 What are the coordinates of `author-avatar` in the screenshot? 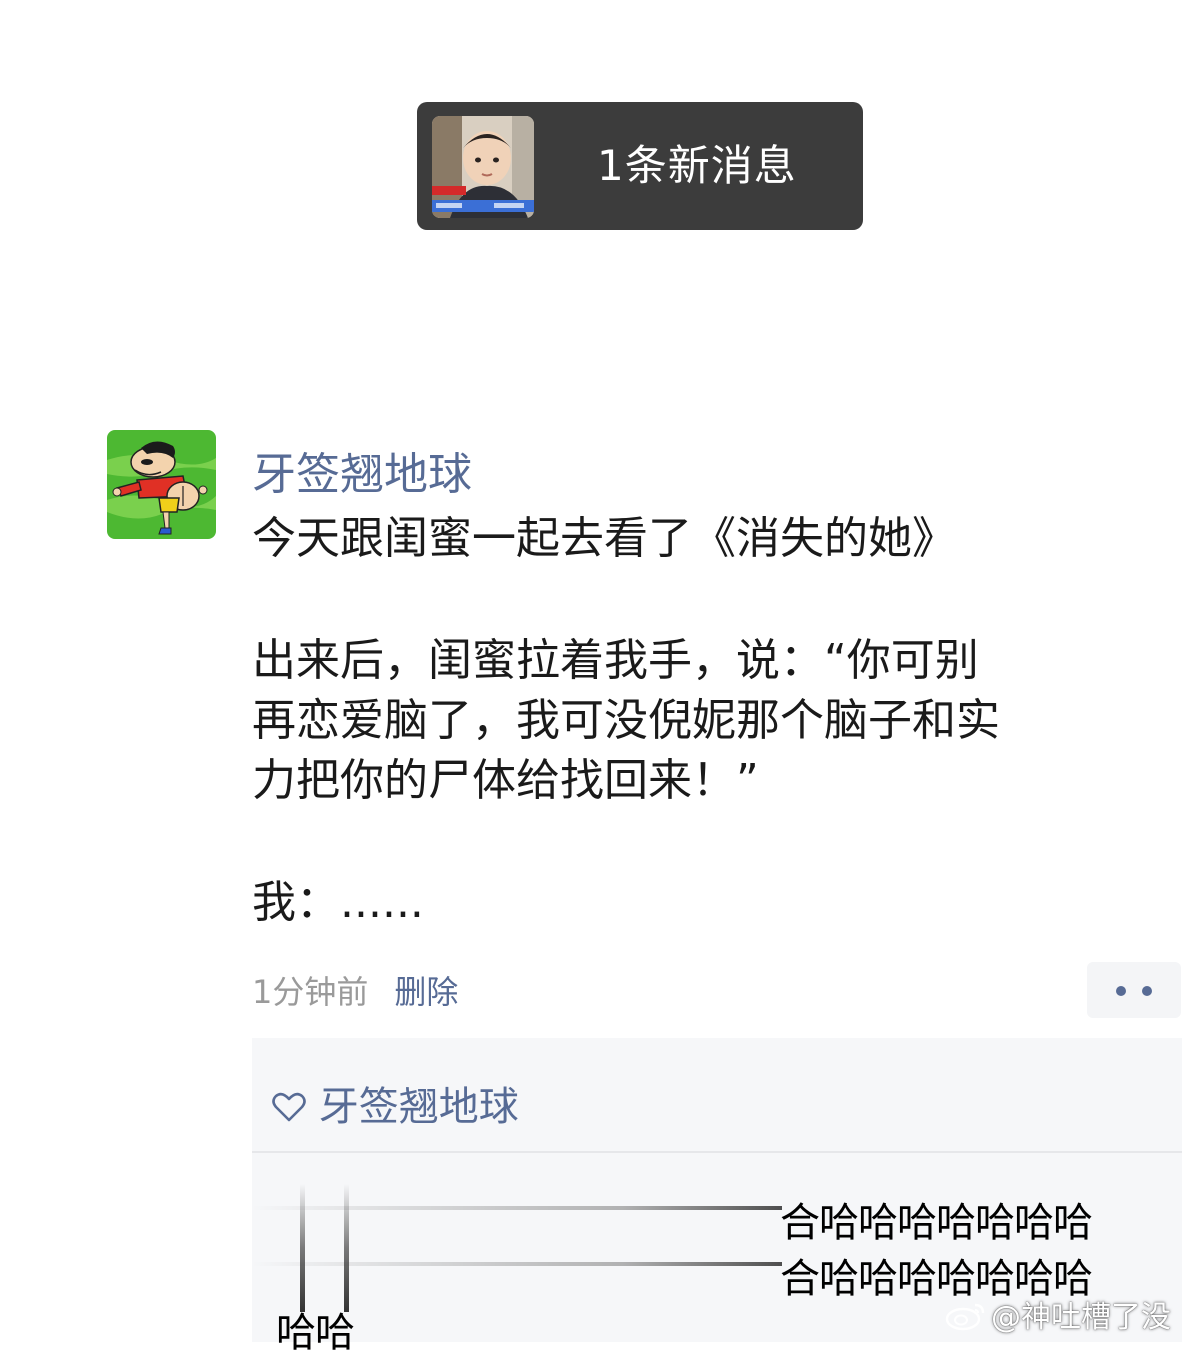 It's located at (161, 484).